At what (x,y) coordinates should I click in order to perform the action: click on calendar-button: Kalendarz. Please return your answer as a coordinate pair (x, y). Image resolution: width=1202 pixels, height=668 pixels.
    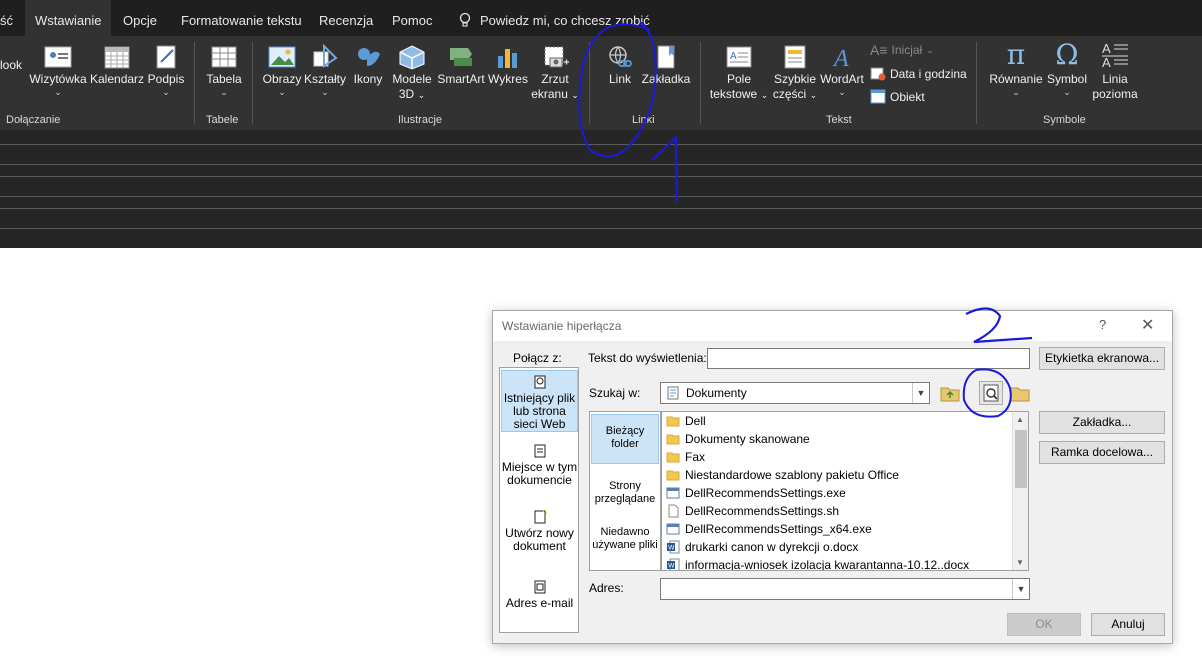
    Looking at the image, I should click on (117, 65).